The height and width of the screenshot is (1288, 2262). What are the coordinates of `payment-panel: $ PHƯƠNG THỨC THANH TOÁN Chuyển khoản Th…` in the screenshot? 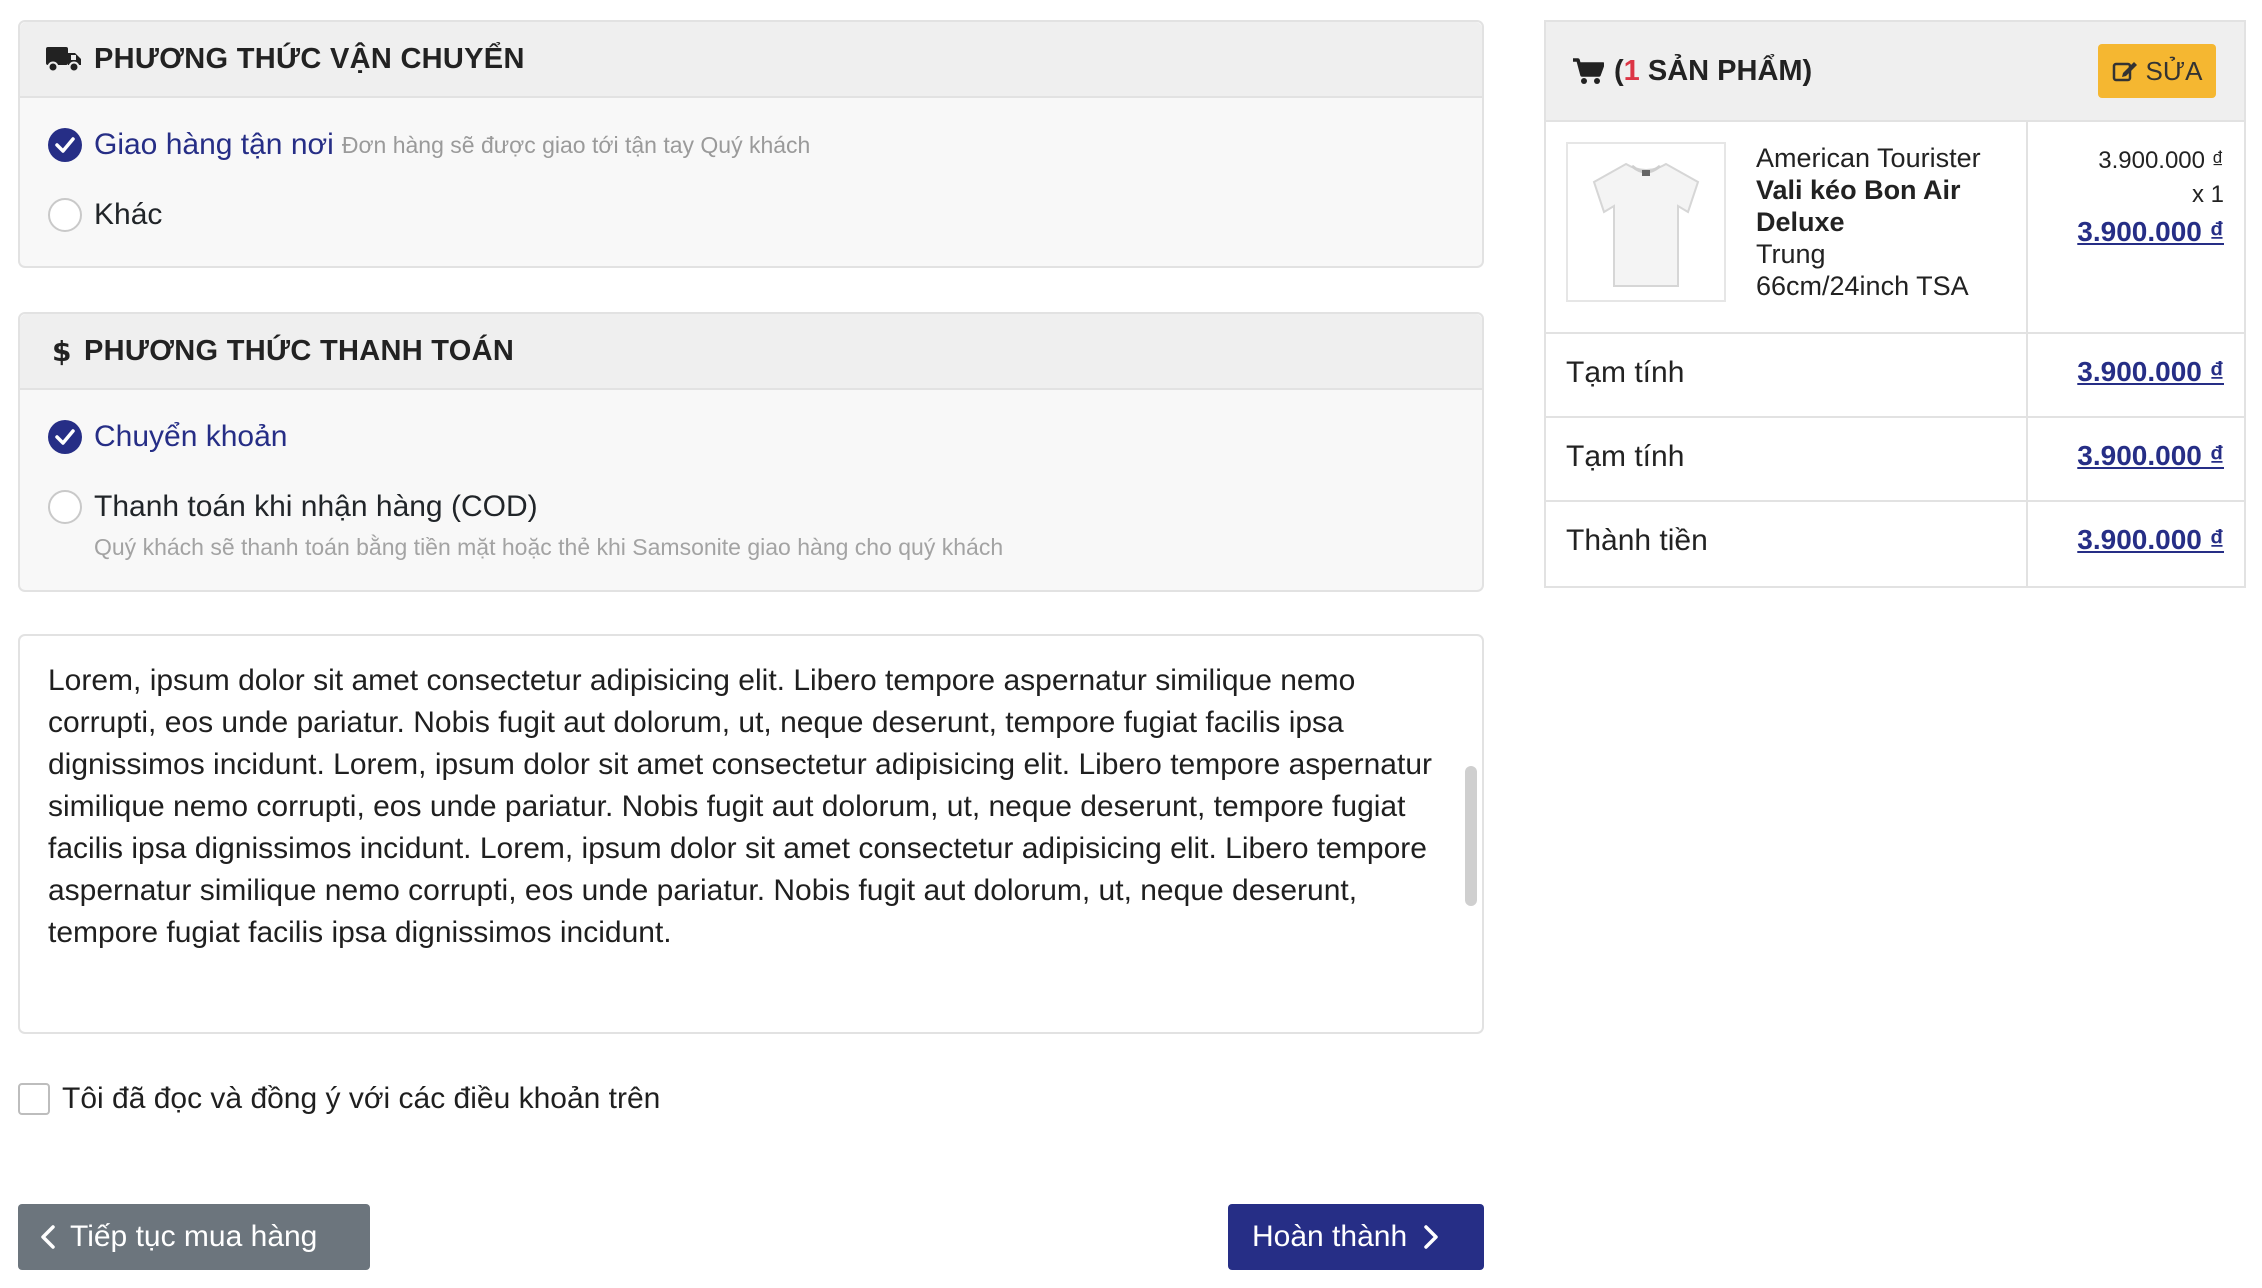 It's located at (751, 452).